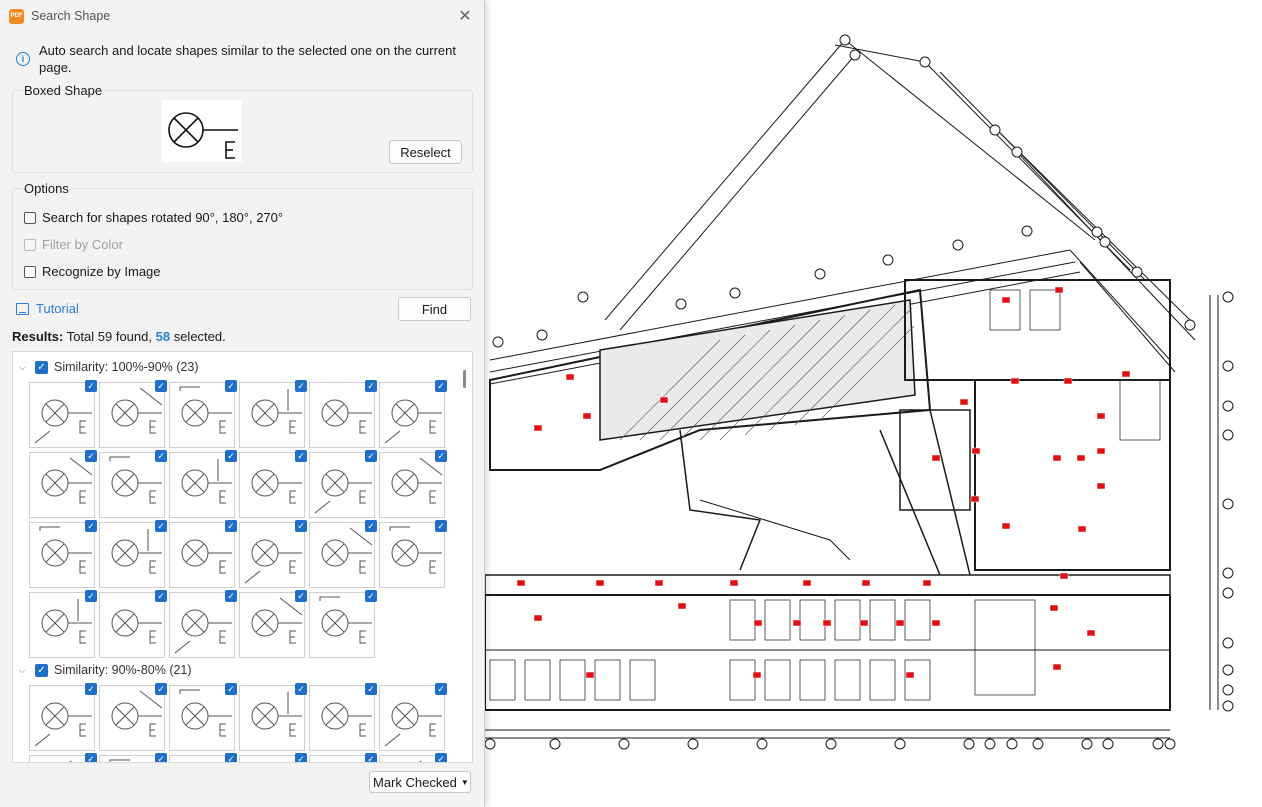 The image size is (1262, 807). Describe the element at coordinates (105, 670) in the screenshot. I see `group-header-90-80: ⌵ ✓ Similarity: 90%-80% (21)` at that location.